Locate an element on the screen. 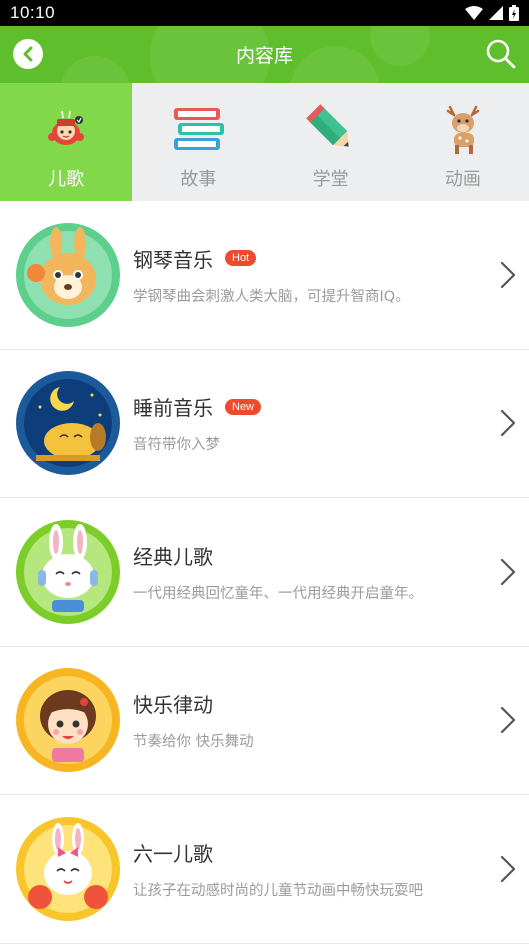  app-bar: 内容库 is located at coordinates (264, 54).